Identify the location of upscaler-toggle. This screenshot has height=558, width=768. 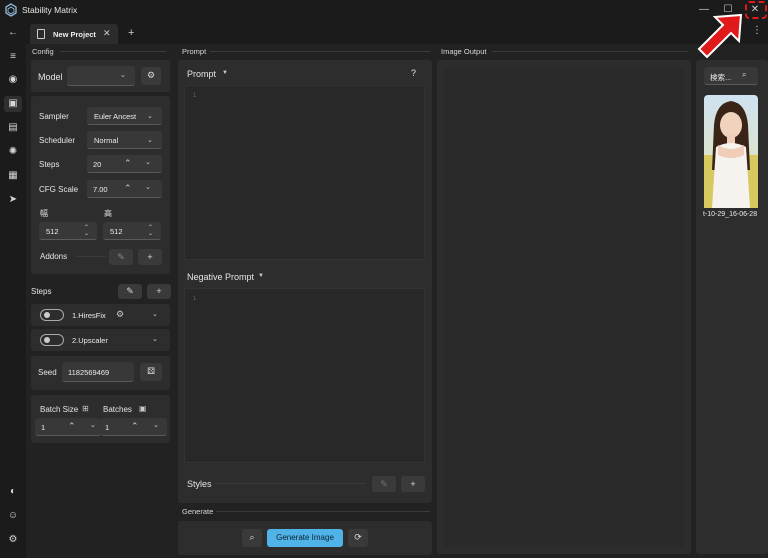
(52, 340).